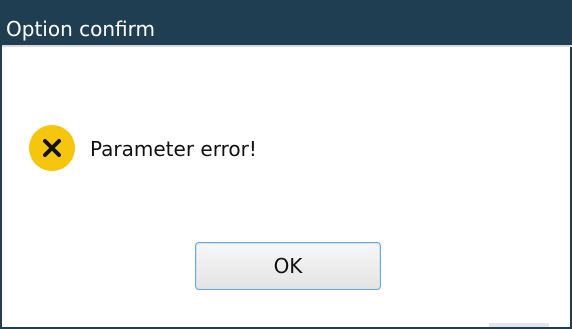 This screenshot has height=329, width=572. Describe the element at coordinates (52, 148) in the screenshot. I see `error-x-icon` at that location.